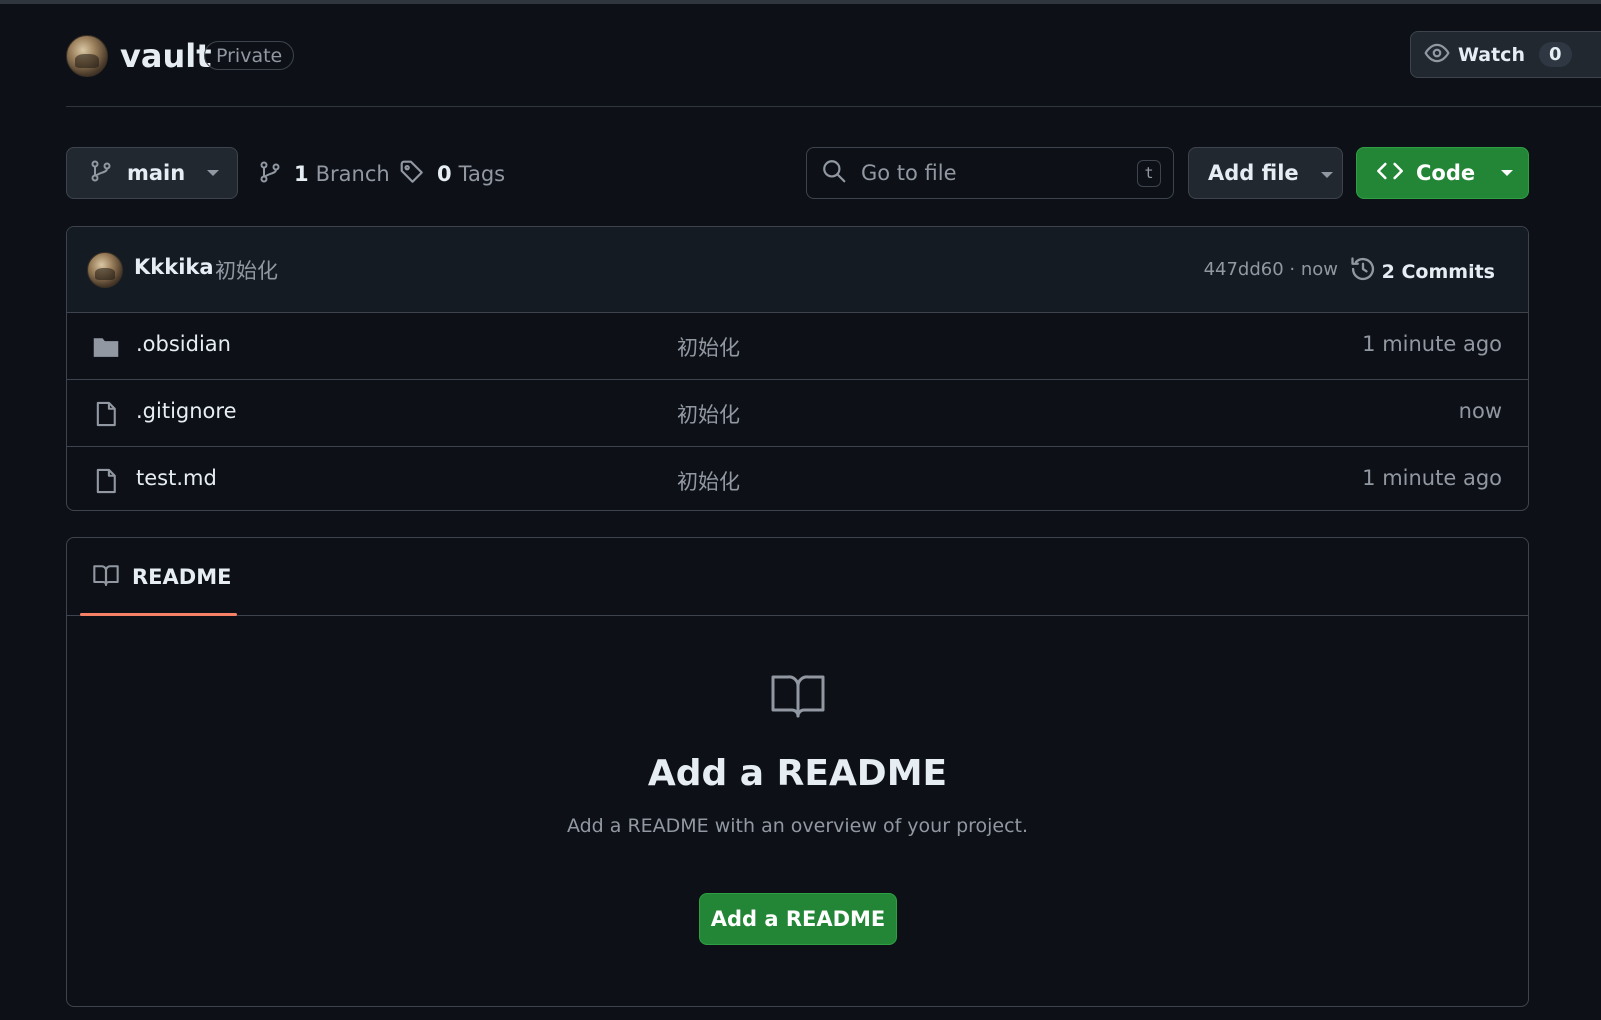 Image resolution: width=1601 pixels, height=1020 pixels. I want to click on commits-history-link: 2 Commits, so click(1422, 271).